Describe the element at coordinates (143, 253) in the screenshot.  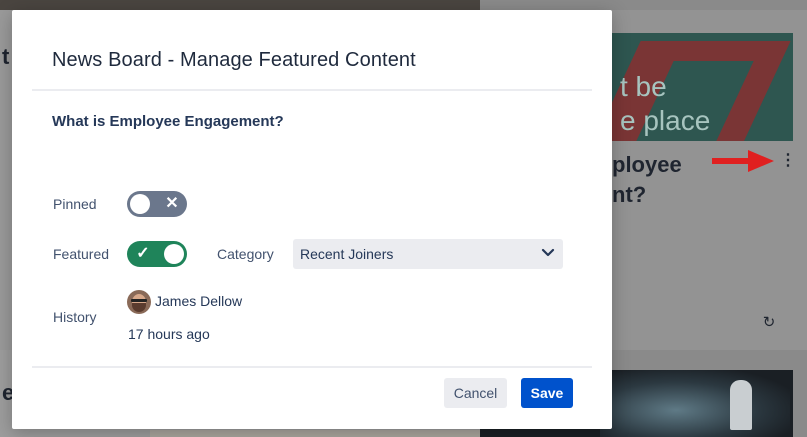
I see `check-icon: ✓` at that location.